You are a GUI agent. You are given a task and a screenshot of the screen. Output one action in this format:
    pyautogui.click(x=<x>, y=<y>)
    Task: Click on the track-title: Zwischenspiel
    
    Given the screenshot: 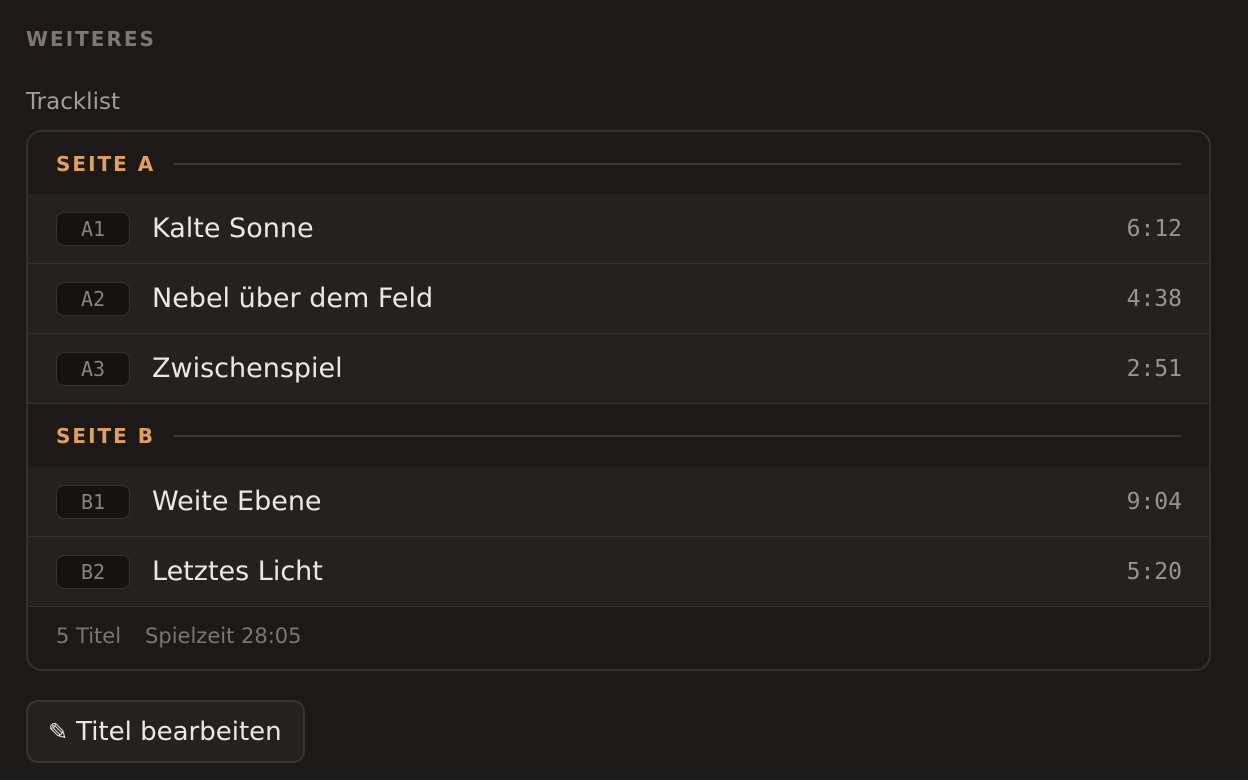 What is the action you would take?
    pyautogui.click(x=247, y=368)
    